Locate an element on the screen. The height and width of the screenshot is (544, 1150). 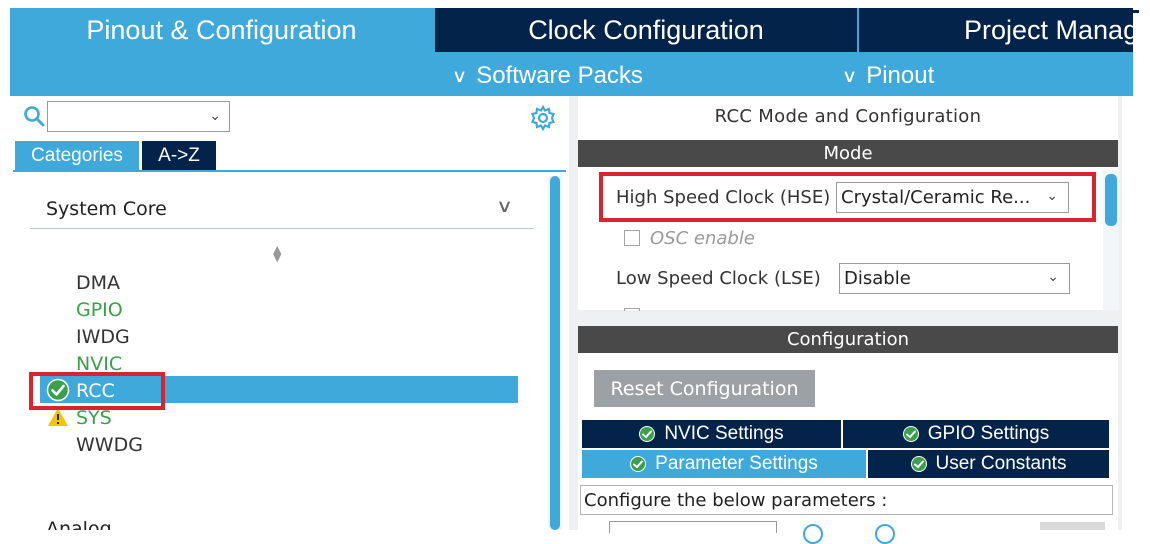
tab-nvic-settings: NVIC Settings is located at coordinates (711, 434).